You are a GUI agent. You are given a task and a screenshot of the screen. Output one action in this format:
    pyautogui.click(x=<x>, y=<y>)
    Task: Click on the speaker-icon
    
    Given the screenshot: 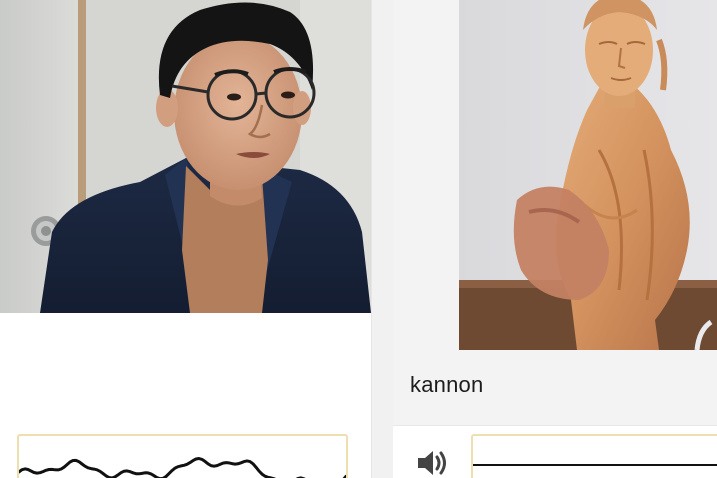 What is the action you would take?
    pyautogui.click(x=432, y=463)
    